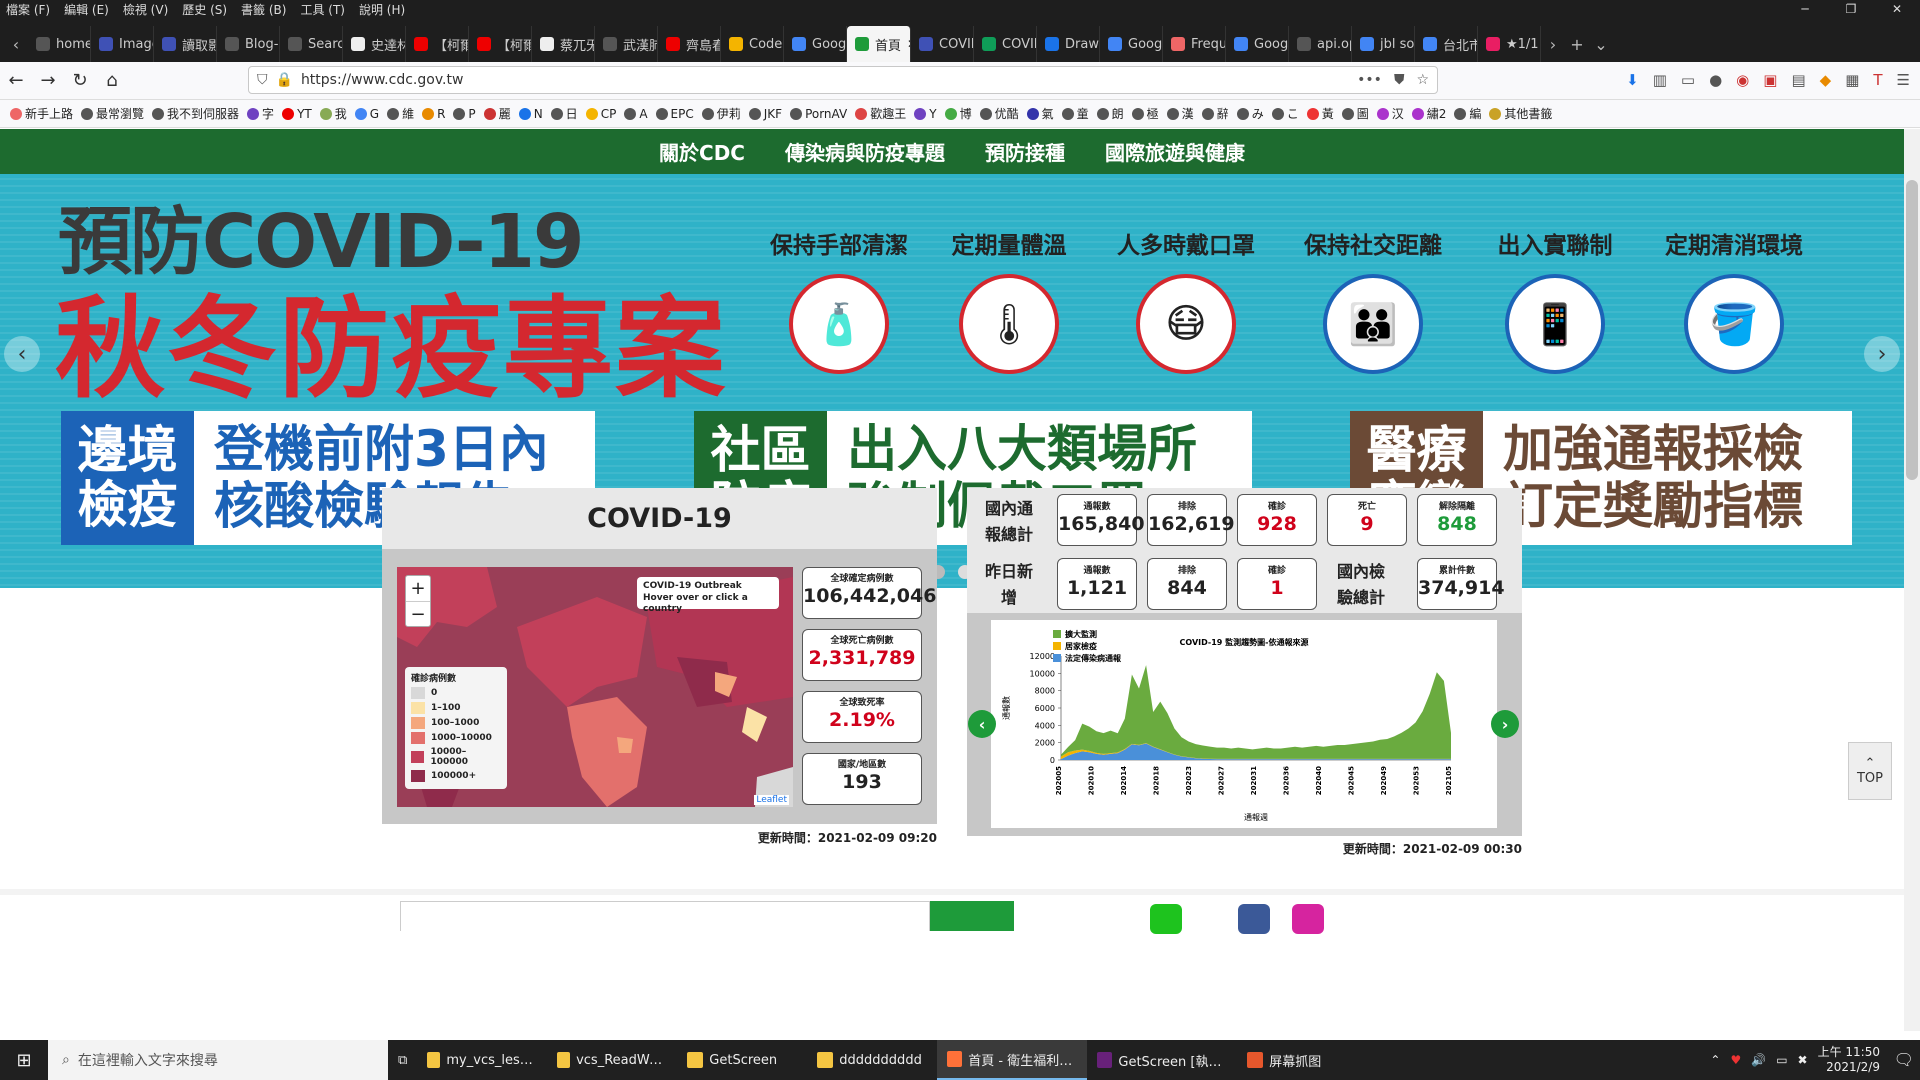 The height and width of the screenshot is (1080, 1920). What do you see at coordinates (41, 113) in the screenshot?
I see `bookmark-item: 新手上路` at bounding box center [41, 113].